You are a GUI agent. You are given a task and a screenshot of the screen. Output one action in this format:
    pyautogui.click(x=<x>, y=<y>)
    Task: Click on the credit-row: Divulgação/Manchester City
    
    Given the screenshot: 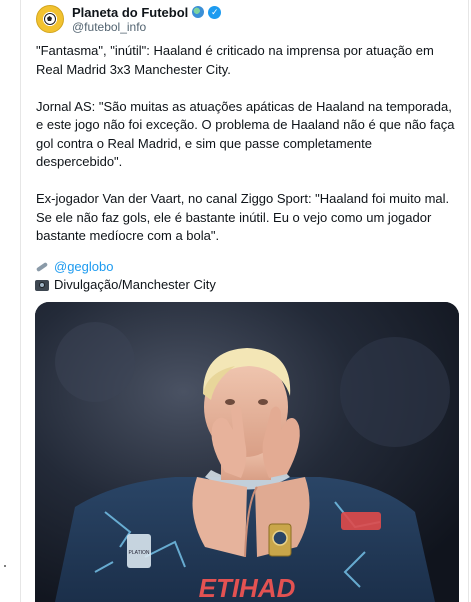 What is the action you would take?
    pyautogui.click(x=125, y=285)
    